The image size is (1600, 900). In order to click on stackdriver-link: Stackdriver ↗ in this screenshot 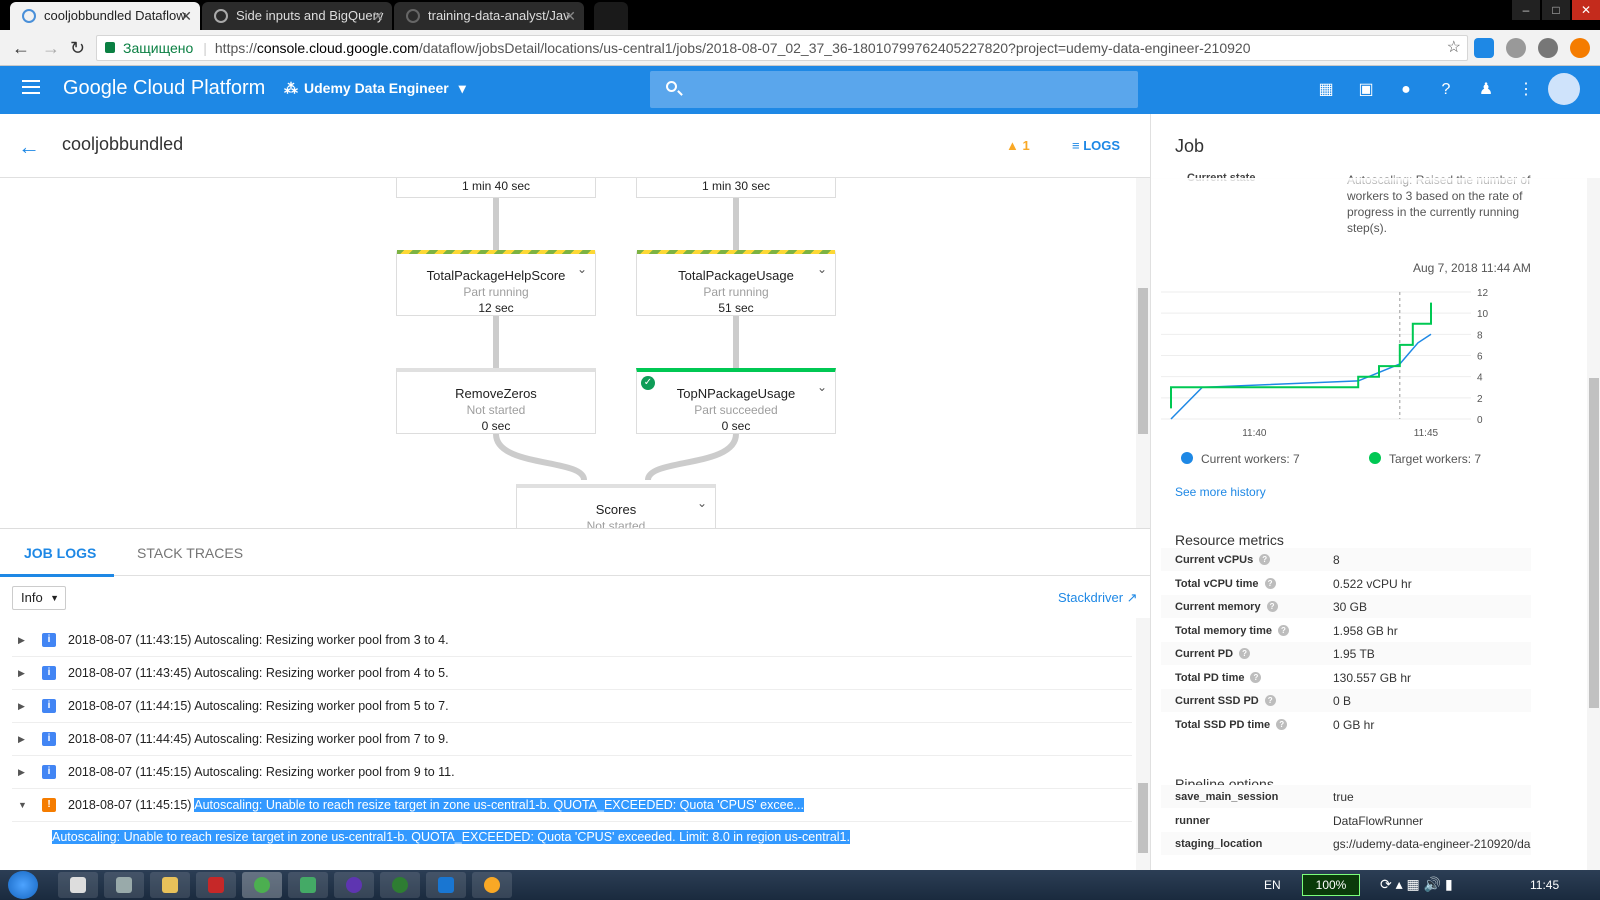, I will do `click(1098, 598)`.